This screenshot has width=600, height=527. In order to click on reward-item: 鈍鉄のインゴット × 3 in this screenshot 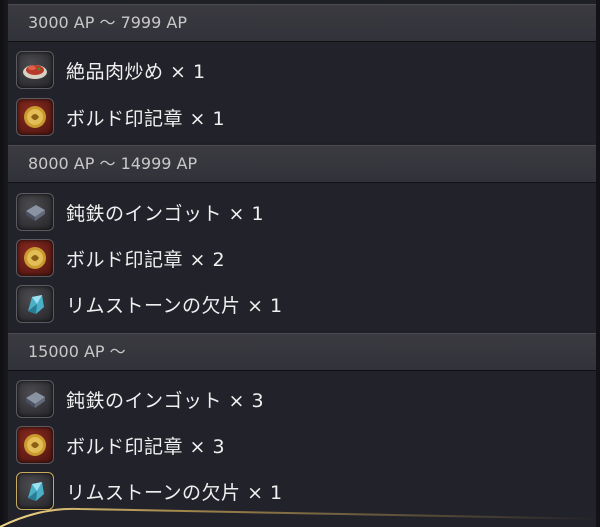, I will do `click(140, 399)`.